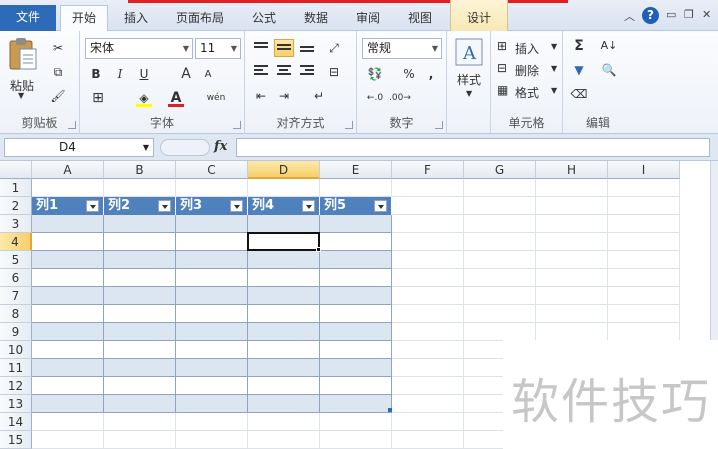  I want to click on row-header: 3, so click(16, 224).